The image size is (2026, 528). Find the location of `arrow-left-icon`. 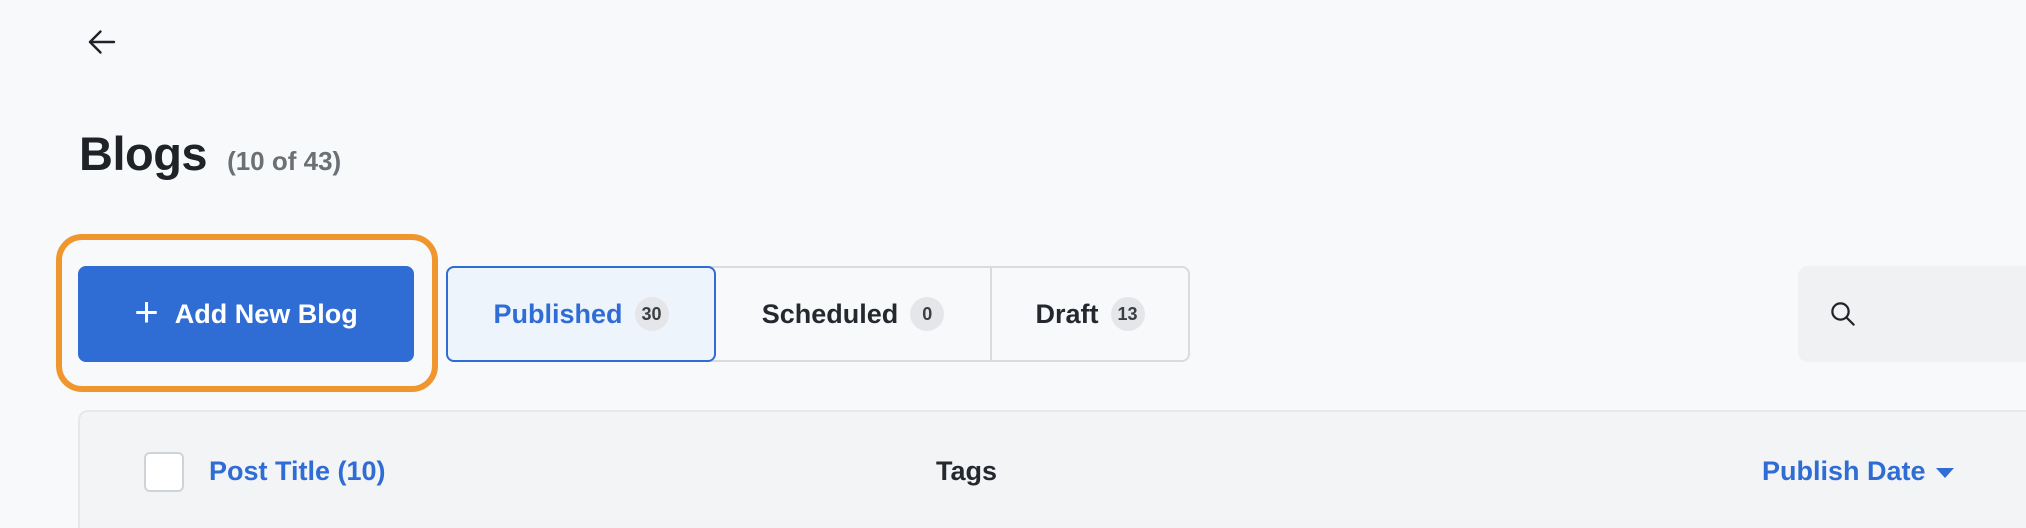

arrow-left-icon is located at coordinates (102, 42).